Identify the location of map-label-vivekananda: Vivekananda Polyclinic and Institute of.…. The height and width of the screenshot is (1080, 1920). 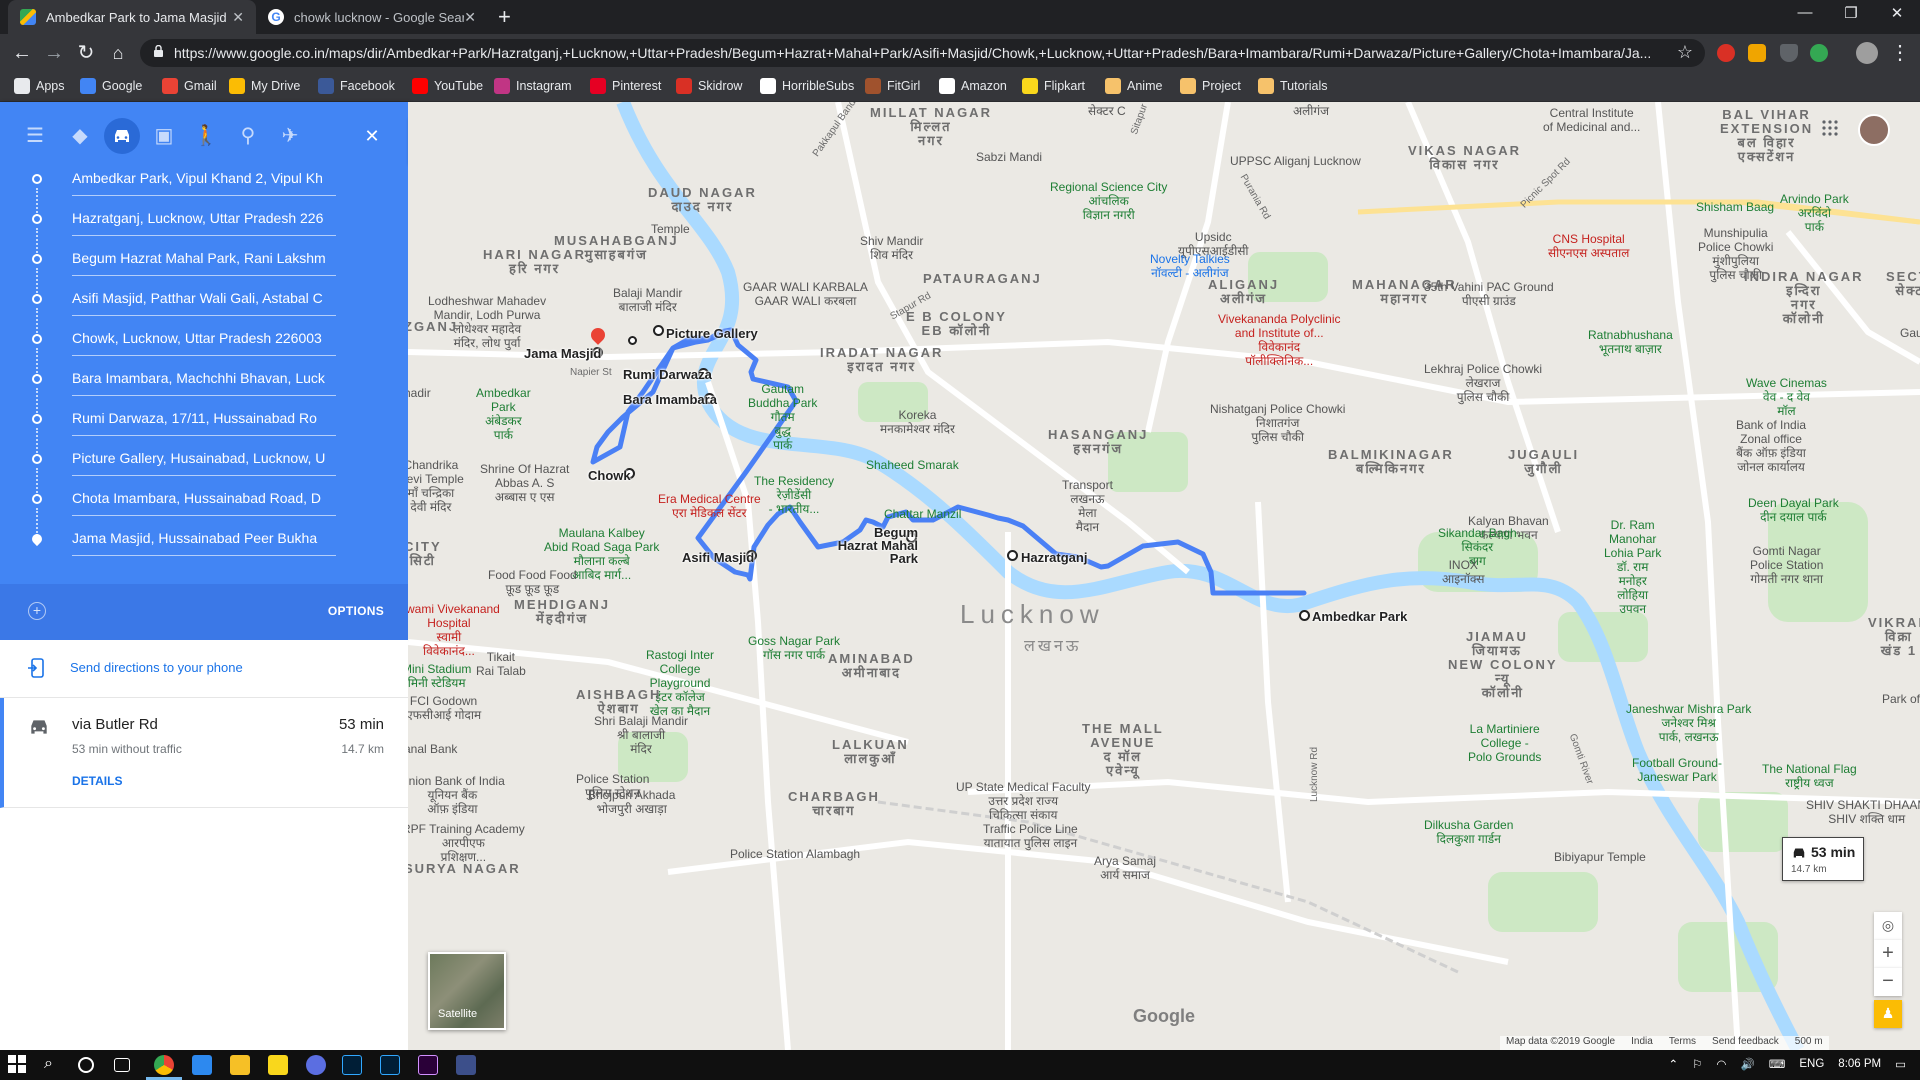
(1279, 340).